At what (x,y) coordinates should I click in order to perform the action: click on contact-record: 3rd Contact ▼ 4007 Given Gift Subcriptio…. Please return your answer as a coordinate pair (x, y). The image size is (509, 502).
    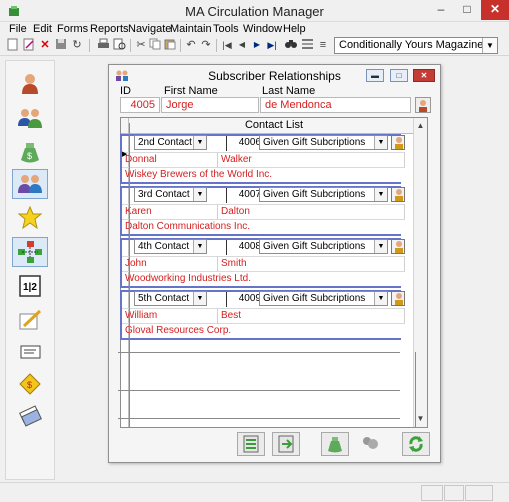
    Looking at the image, I should click on (262, 211).